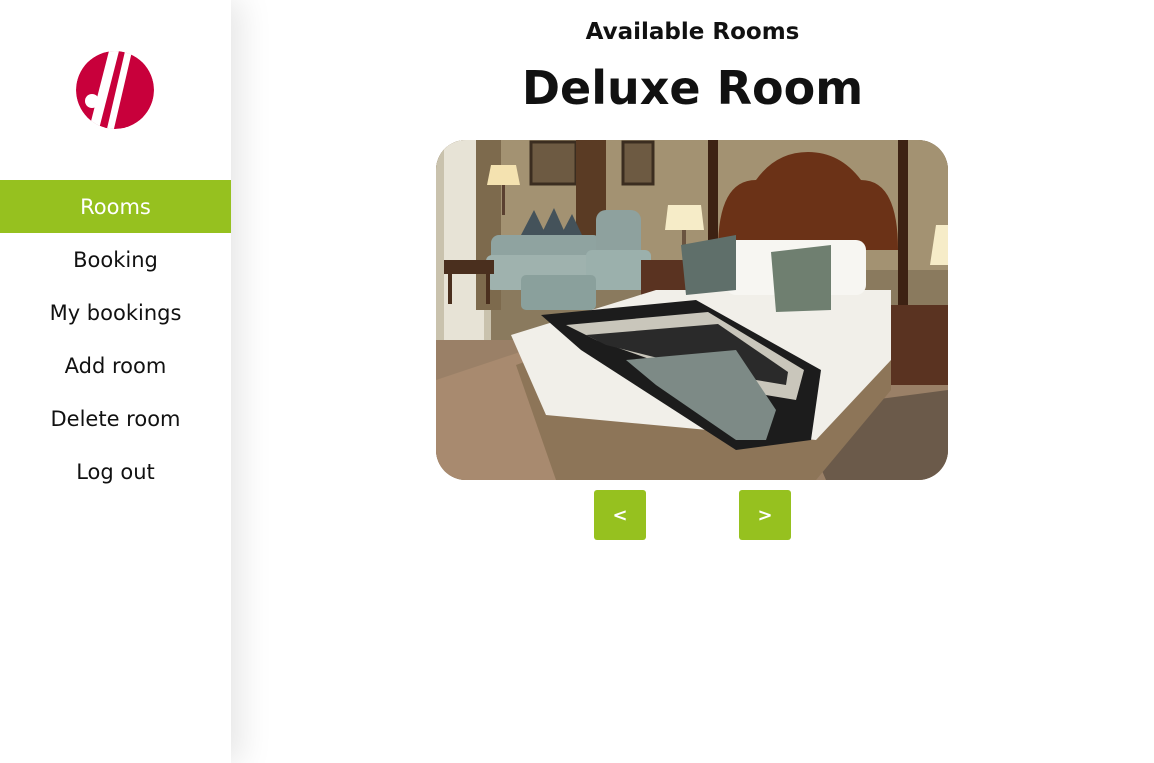  I want to click on sidebar-item-label: Booking, so click(115, 259).